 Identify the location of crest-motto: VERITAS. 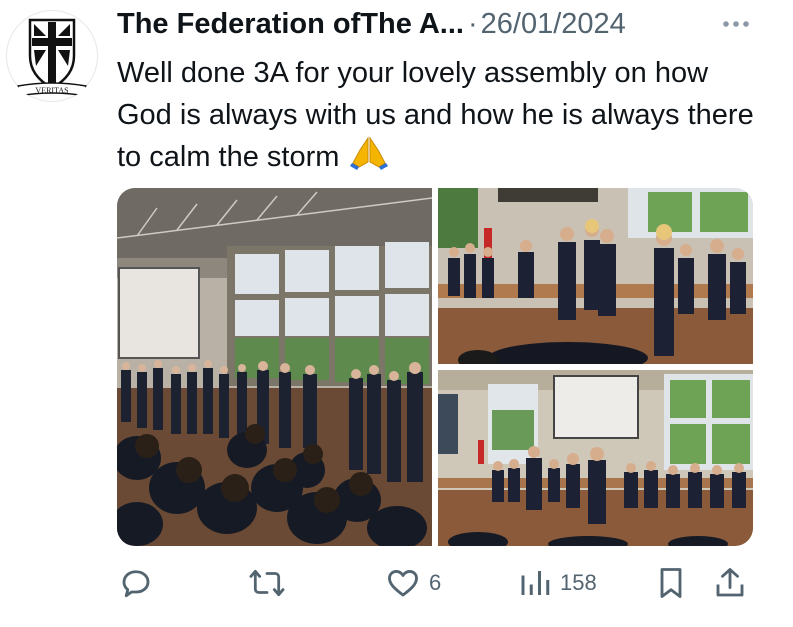
(51, 90).